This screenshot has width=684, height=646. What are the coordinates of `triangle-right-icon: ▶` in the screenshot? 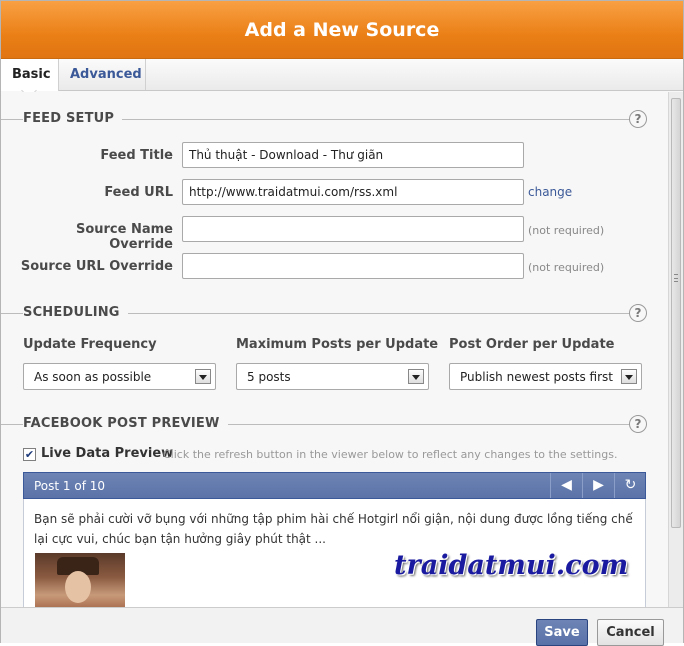 It's located at (598, 485).